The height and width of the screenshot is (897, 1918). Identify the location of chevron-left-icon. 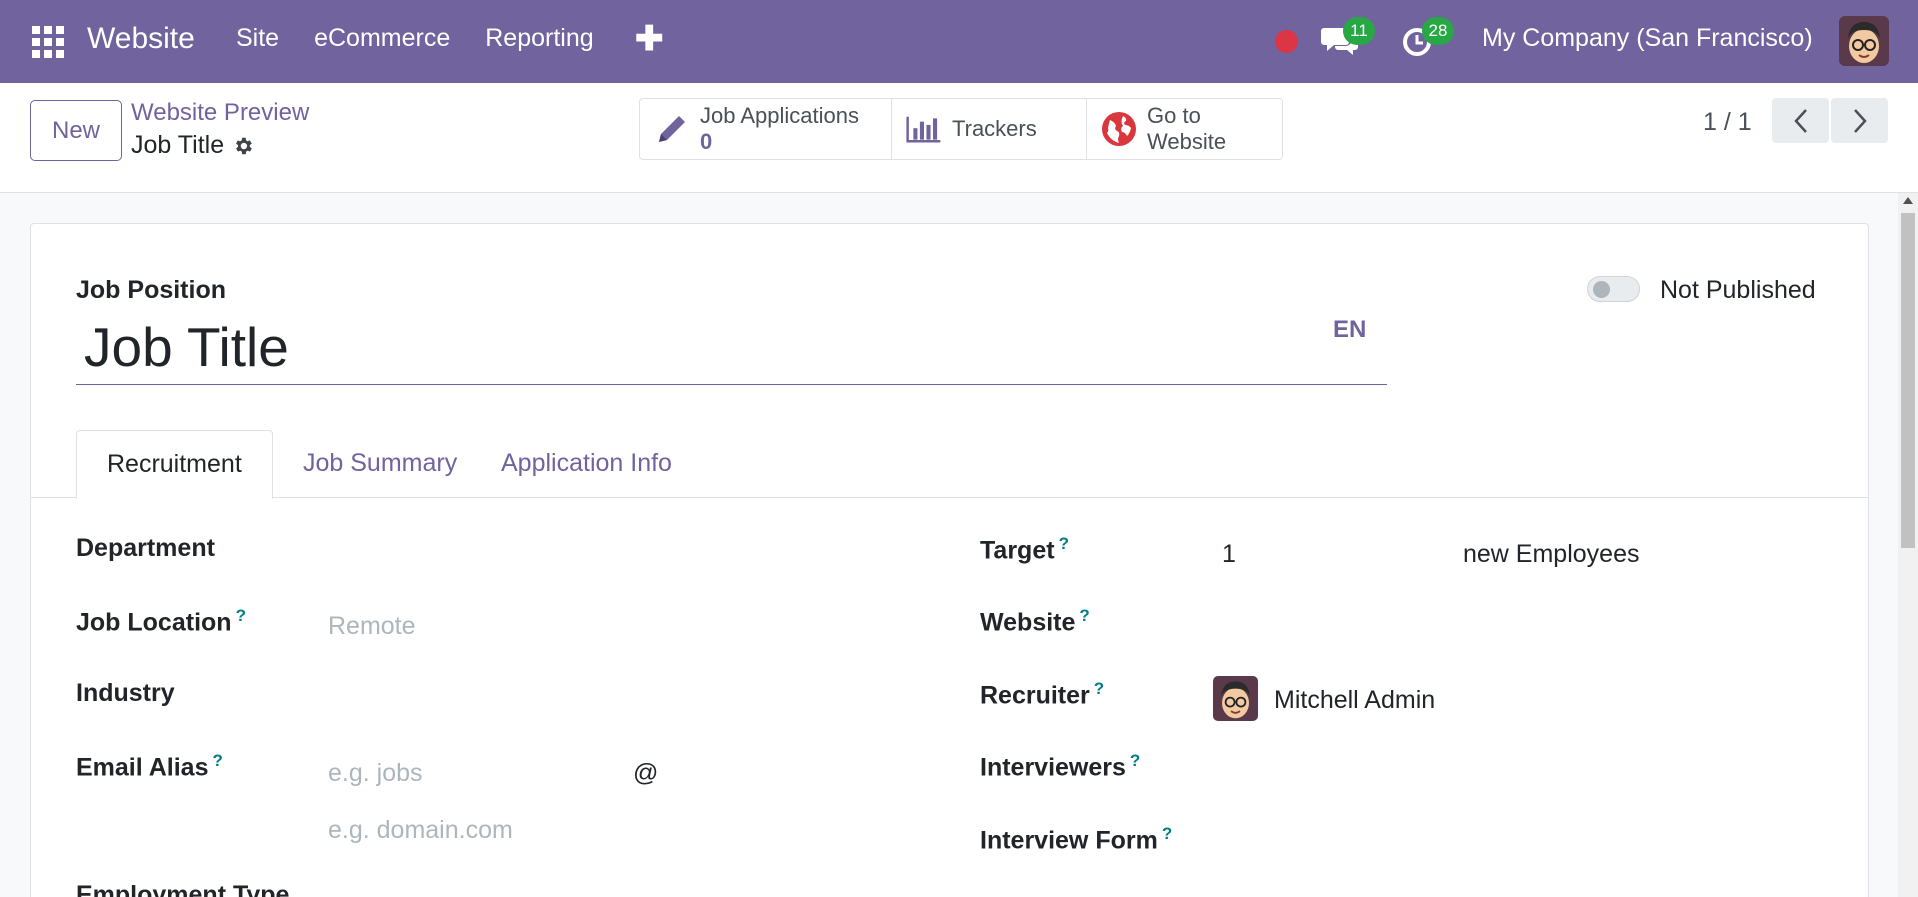
(1800, 120).